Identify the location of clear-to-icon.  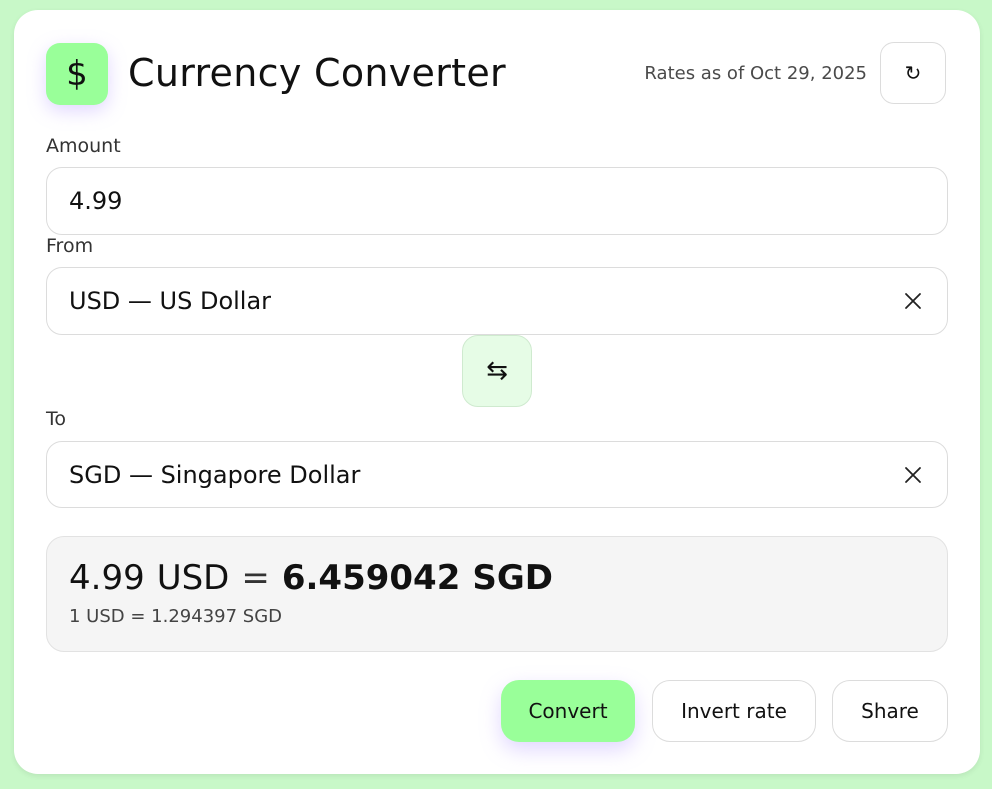
(913, 475).